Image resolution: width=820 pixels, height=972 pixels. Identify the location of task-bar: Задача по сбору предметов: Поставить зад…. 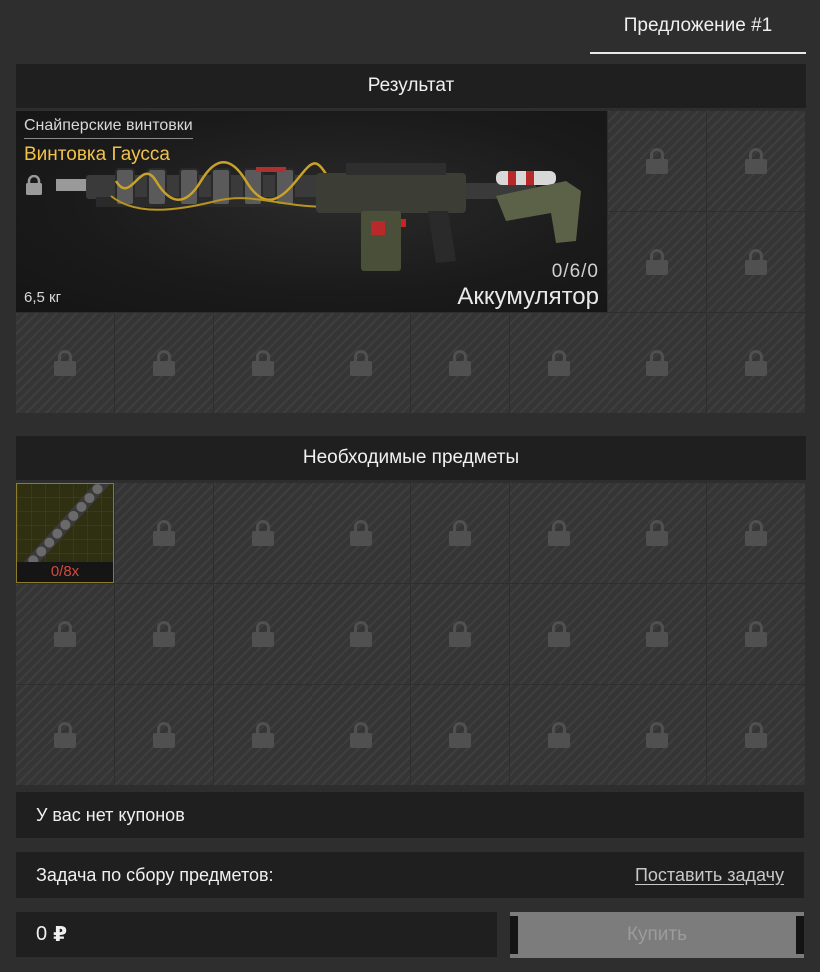
(410, 875).